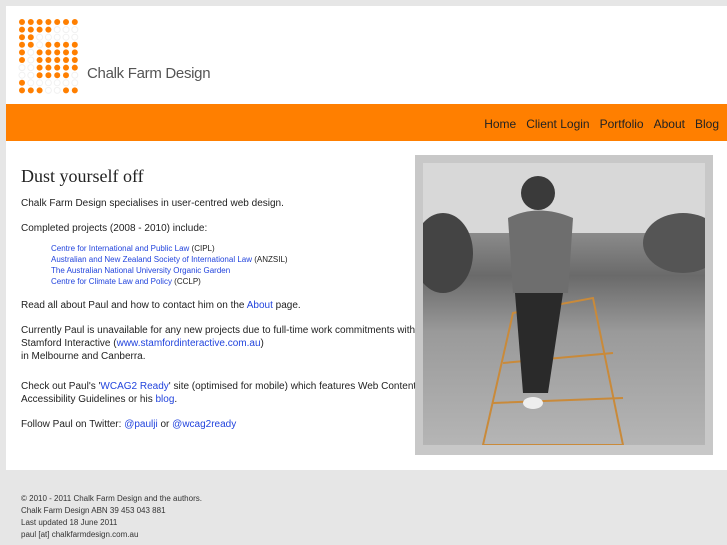 The height and width of the screenshot is (545, 727). I want to click on twitter-wcag2ready-link: @wcag2ready, so click(204, 424).